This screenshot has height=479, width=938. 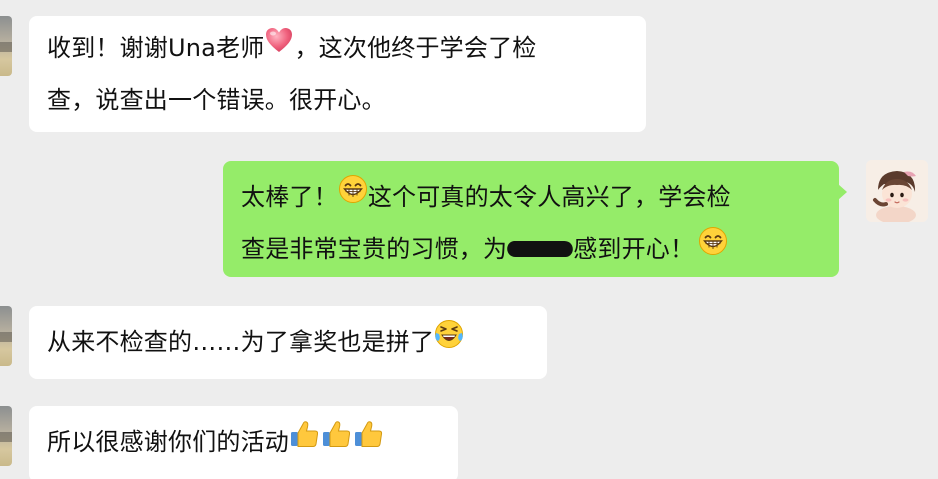 What do you see at coordinates (374, 249) in the screenshot?
I see `message-text: 查是非常宝贵的习惯，为` at bounding box center [374, 249].